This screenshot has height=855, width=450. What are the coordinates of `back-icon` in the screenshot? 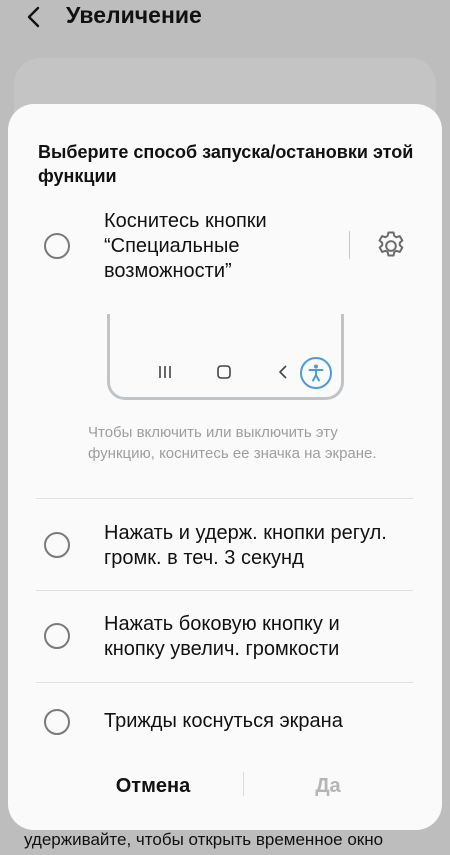 It's located at (283, 372).